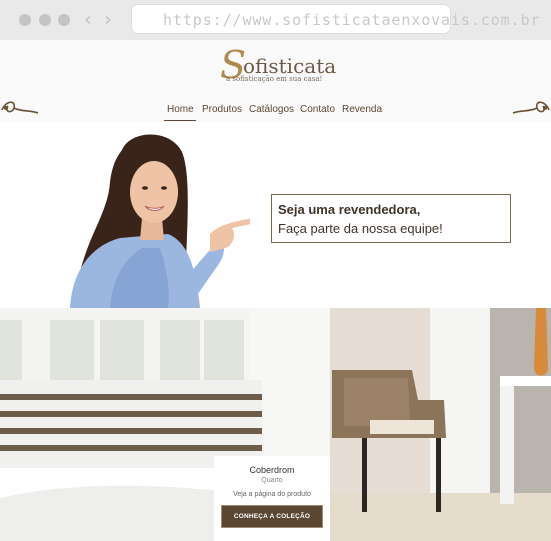 This screenshot has width=551, height=541. I want to click on menu-item-catalogos: Catálogos, so click(271, 110).